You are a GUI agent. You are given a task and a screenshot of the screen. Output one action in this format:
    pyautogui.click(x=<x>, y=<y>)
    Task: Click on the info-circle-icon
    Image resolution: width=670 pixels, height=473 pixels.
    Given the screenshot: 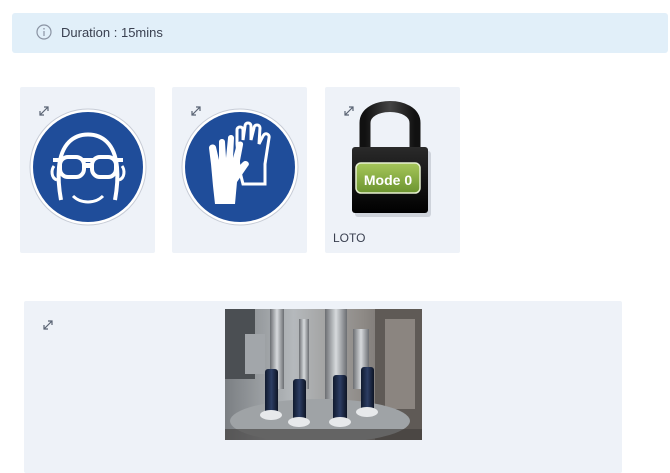 What is the action you would take?
    pyautogui.click(x=44, y=32)
    